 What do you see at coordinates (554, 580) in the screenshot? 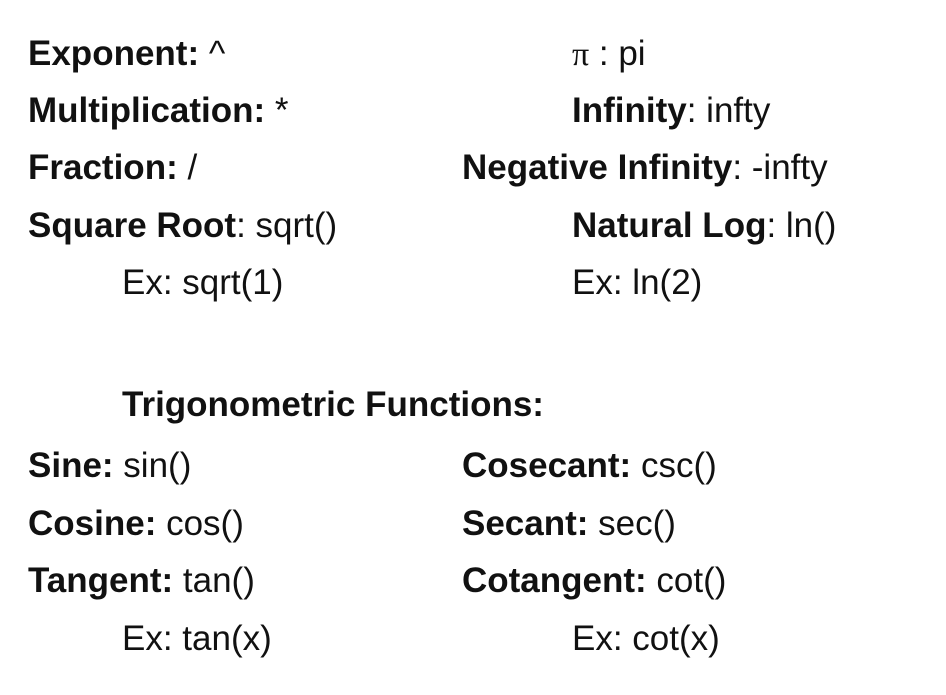
I see `cotangent-label: Cotangent:` at bounding box center [554, 580].